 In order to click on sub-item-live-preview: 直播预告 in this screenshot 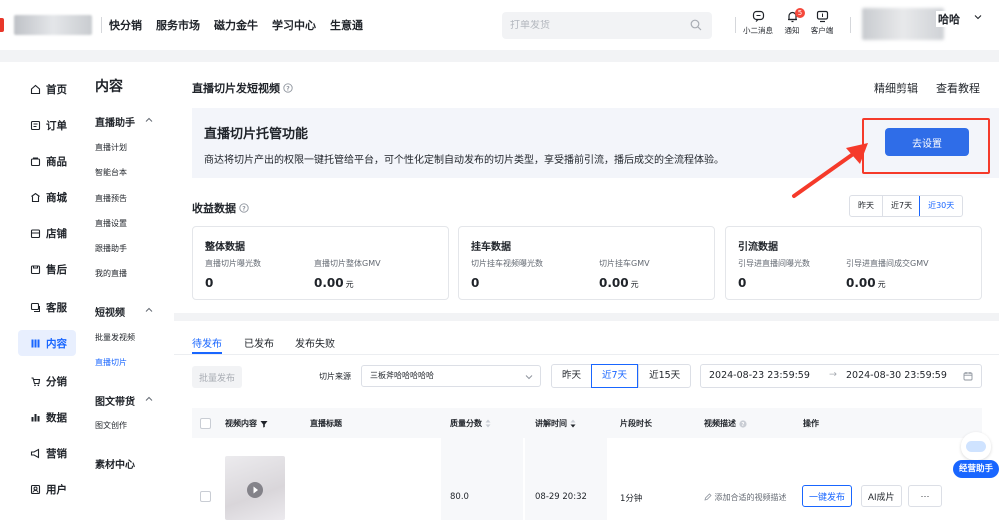, I will do `click(111, 198)`.